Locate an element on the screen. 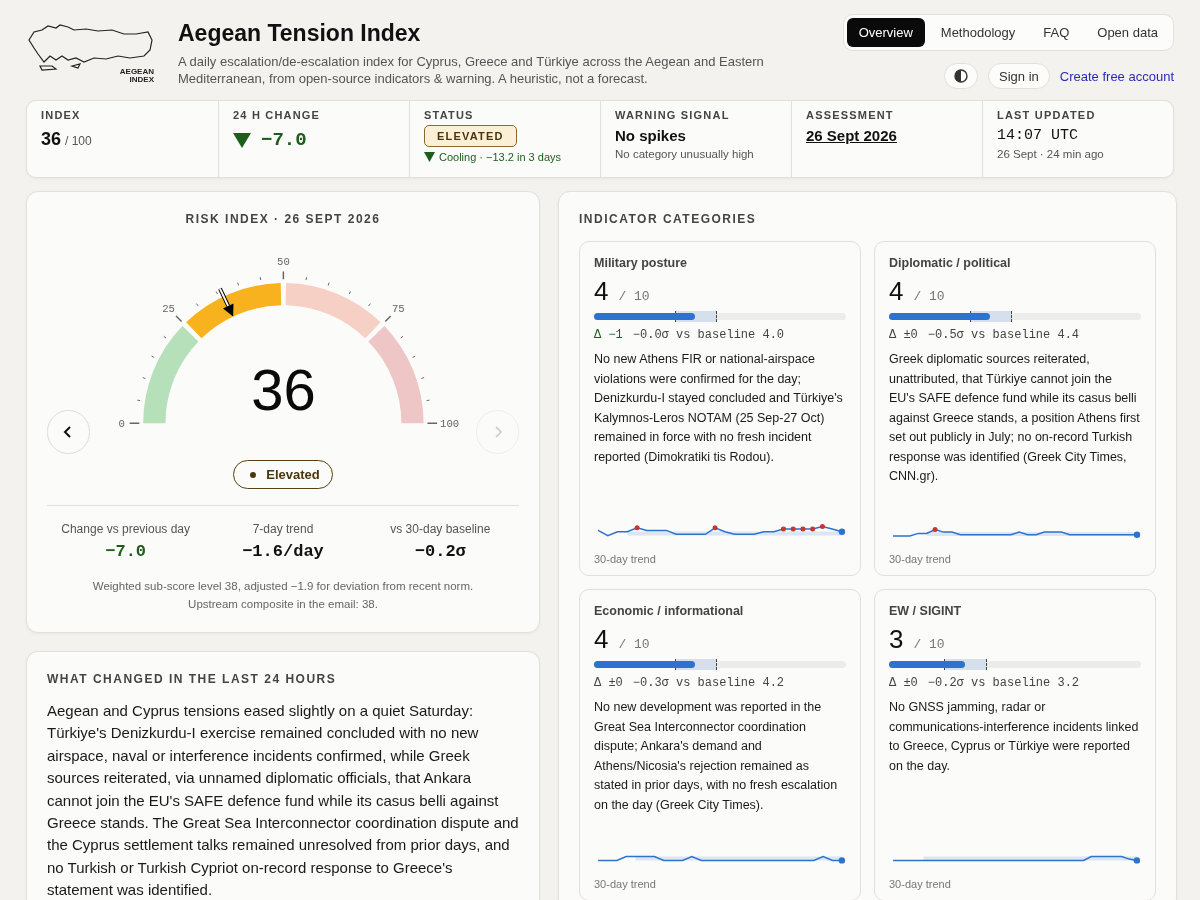 The image size is (1200, 900). map-outline-icon is located at coordinates (90, 47).